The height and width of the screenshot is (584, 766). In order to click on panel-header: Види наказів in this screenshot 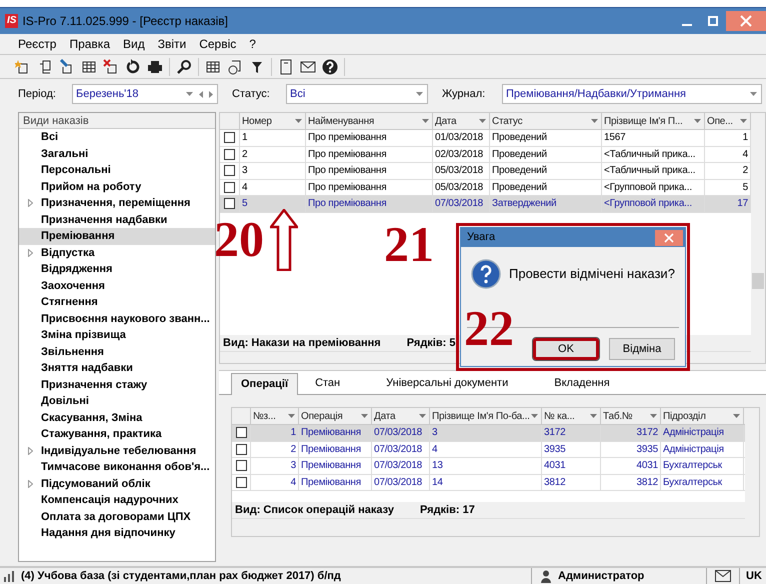, I will do `click(117, 121)`.